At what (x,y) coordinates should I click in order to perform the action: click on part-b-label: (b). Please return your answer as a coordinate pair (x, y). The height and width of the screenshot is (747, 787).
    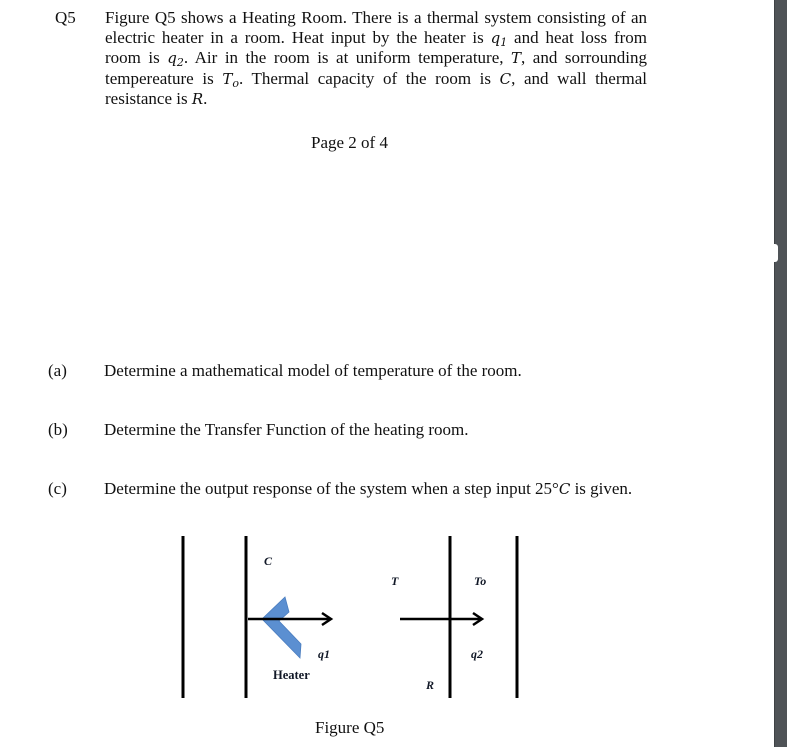
    Looking at the image, I should click on (58, 429).